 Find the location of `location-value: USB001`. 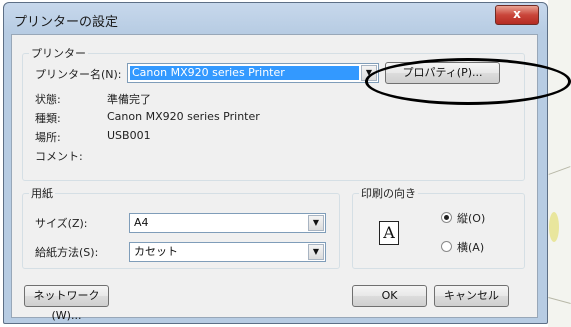

location-value: USB001 is located at coordinates (129, 135).